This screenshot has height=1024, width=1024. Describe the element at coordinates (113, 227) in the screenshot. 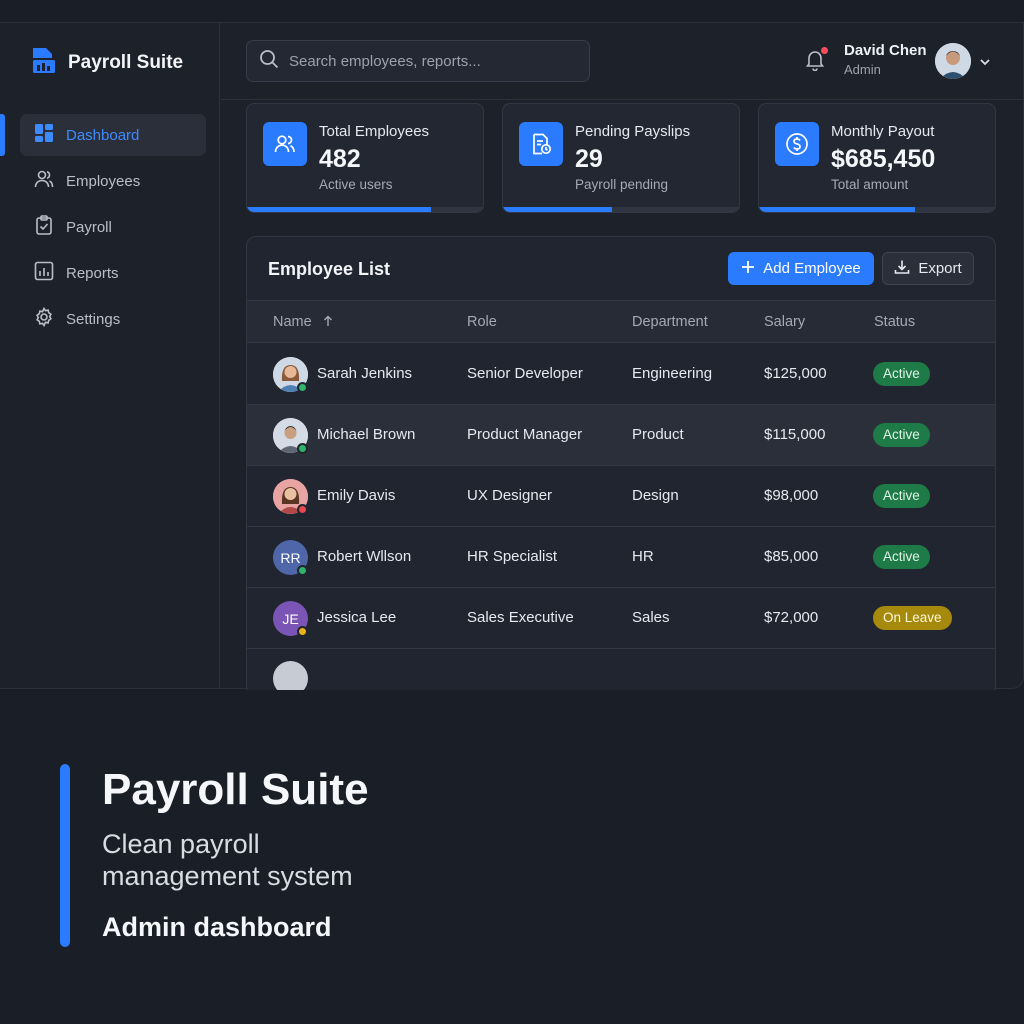

I see `sidebar-item-payroll: Payroll` at that location.